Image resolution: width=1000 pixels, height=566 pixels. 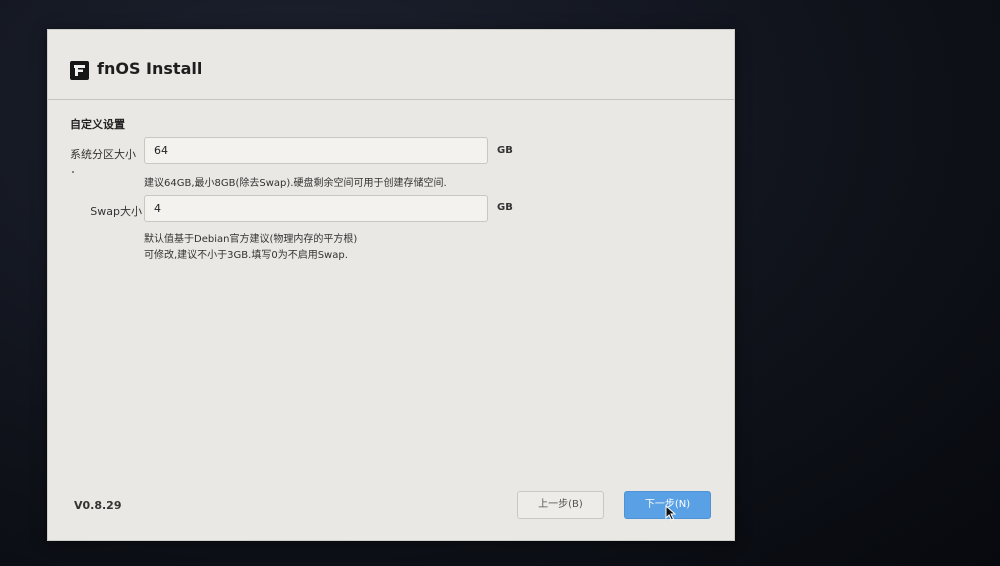 I want to click on version-label: V0.8.29, so click(x=98, y=505).